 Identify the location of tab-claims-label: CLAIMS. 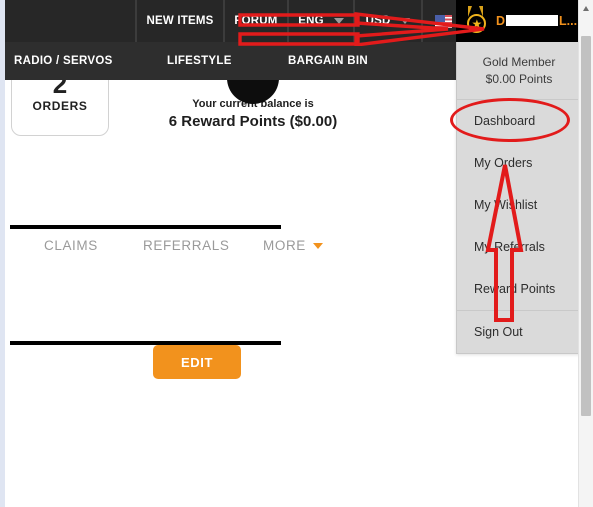
(71, 245).